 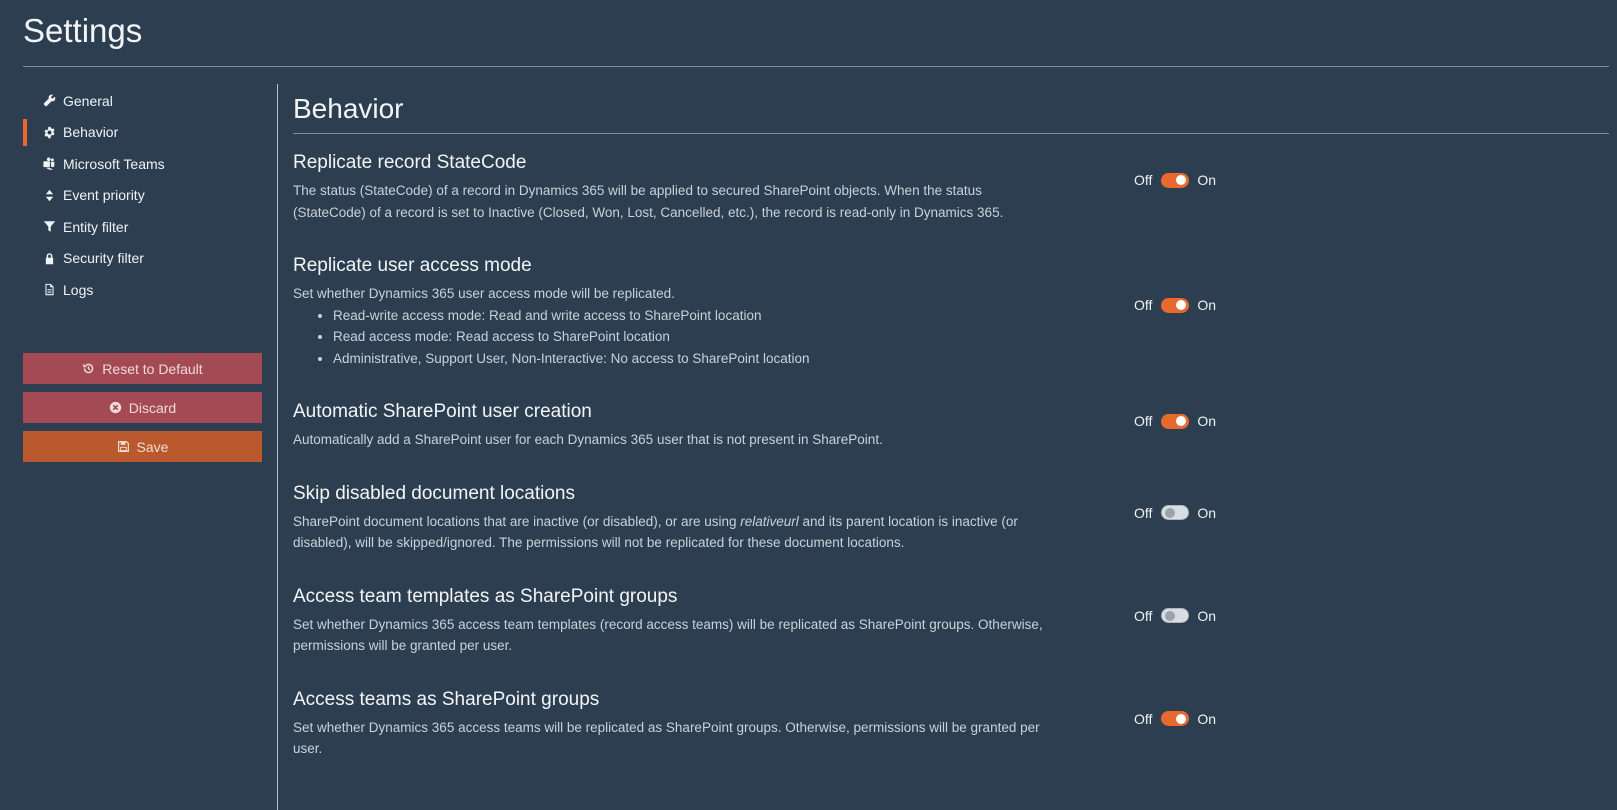 What do you see at coordinates (152, 407) in the screenshot?
I see `discard-label: Discard` at bounding box center [152, 407].